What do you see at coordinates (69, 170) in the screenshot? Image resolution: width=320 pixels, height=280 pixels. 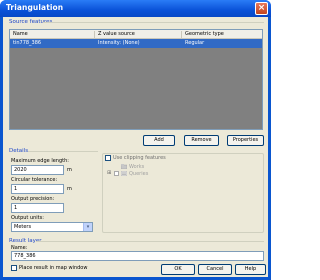 I see `max-edge-length-unit: m` at bounding box center [69, 170].